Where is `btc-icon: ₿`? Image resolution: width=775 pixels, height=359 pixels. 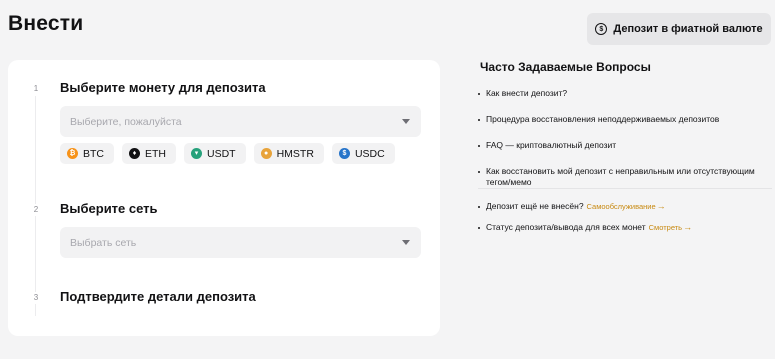
btc-icon: ₿ is located at coordinates (72, 153).